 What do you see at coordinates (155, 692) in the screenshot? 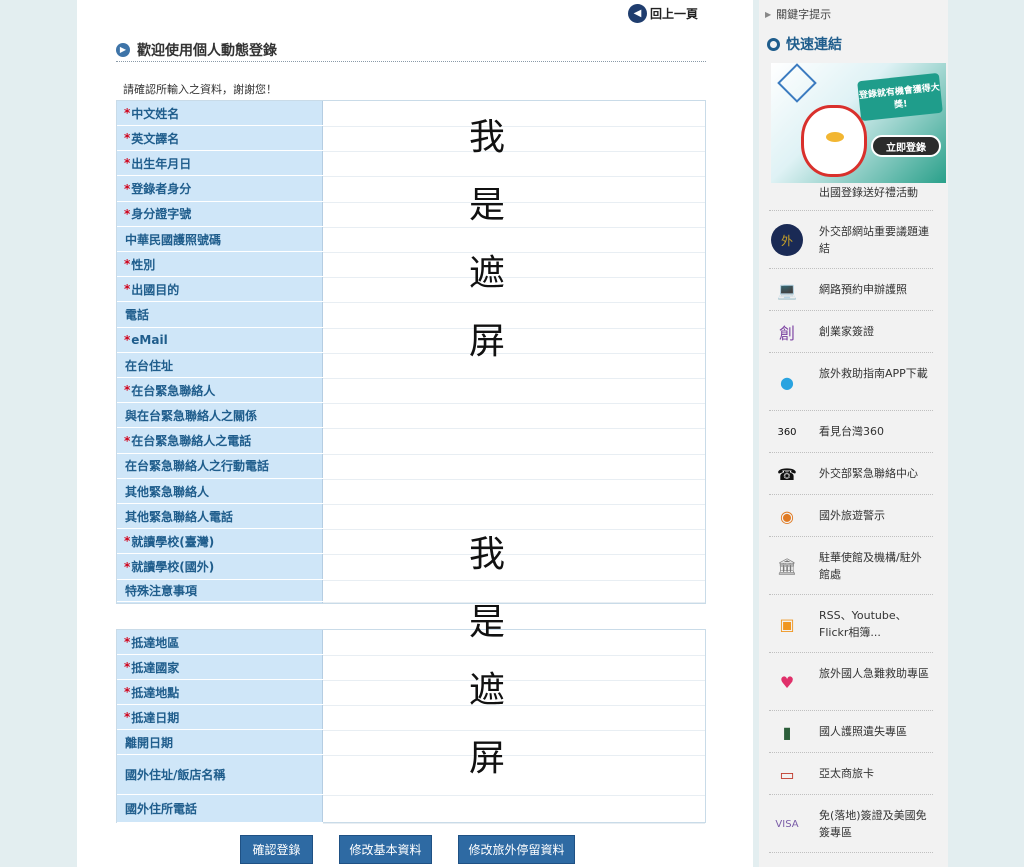
I see `field-label: 抵達地點` at bounding box center [155, 692].